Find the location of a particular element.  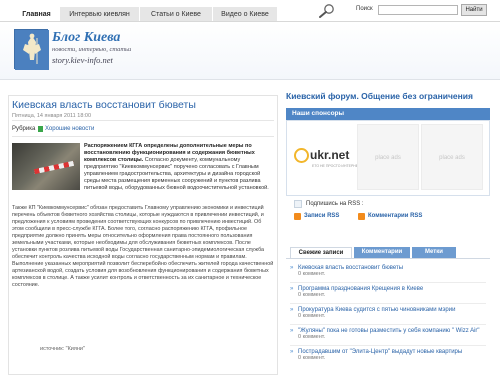

kyiv-coat-of-arms-logo is located at coordinates (31, 49).